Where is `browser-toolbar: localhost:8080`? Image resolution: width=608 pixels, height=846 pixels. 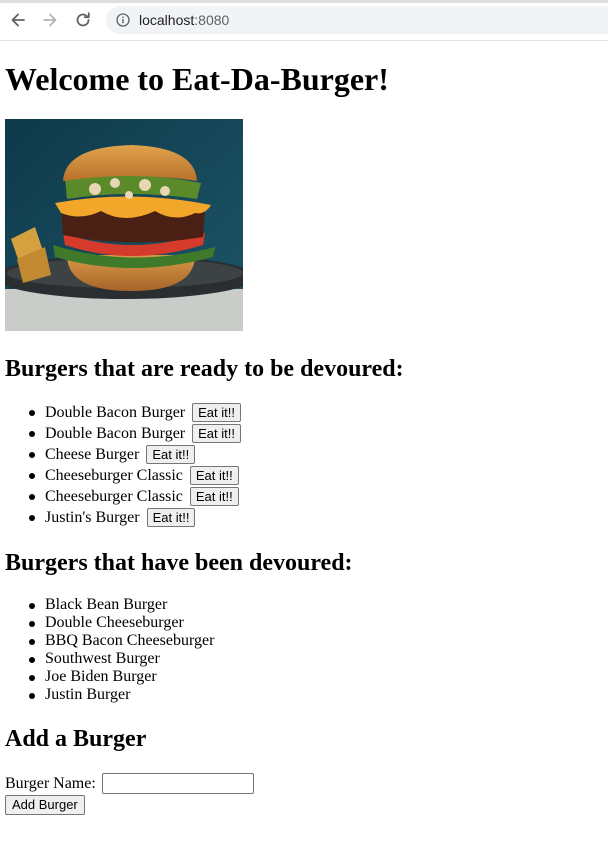 browser-toolbar: localhost:8080 is located at coordinates (304, 20).